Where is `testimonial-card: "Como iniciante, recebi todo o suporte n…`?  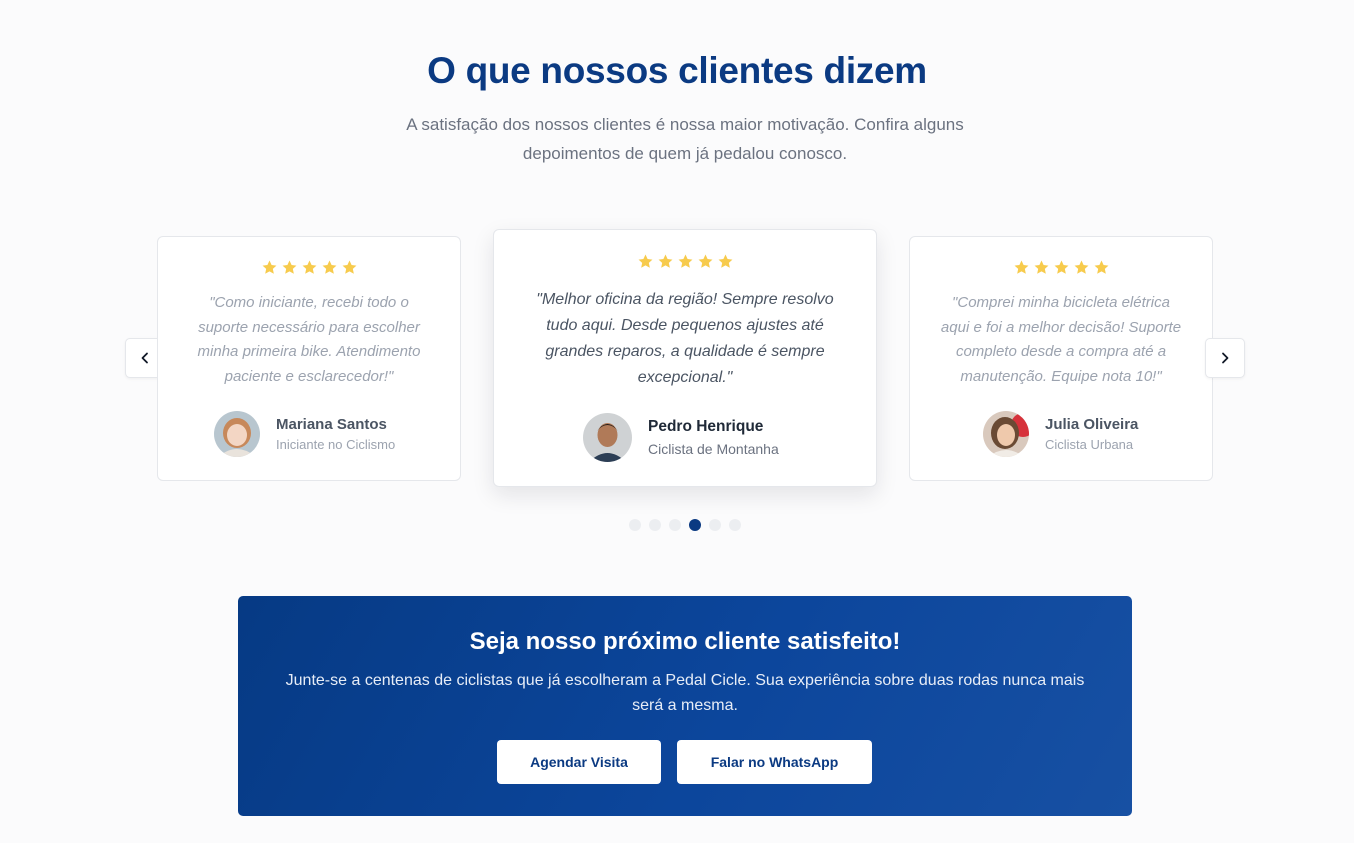
testimonial-card: "Como iniciante, recebi todo o suporte n… is located at coordinates (309, 358).